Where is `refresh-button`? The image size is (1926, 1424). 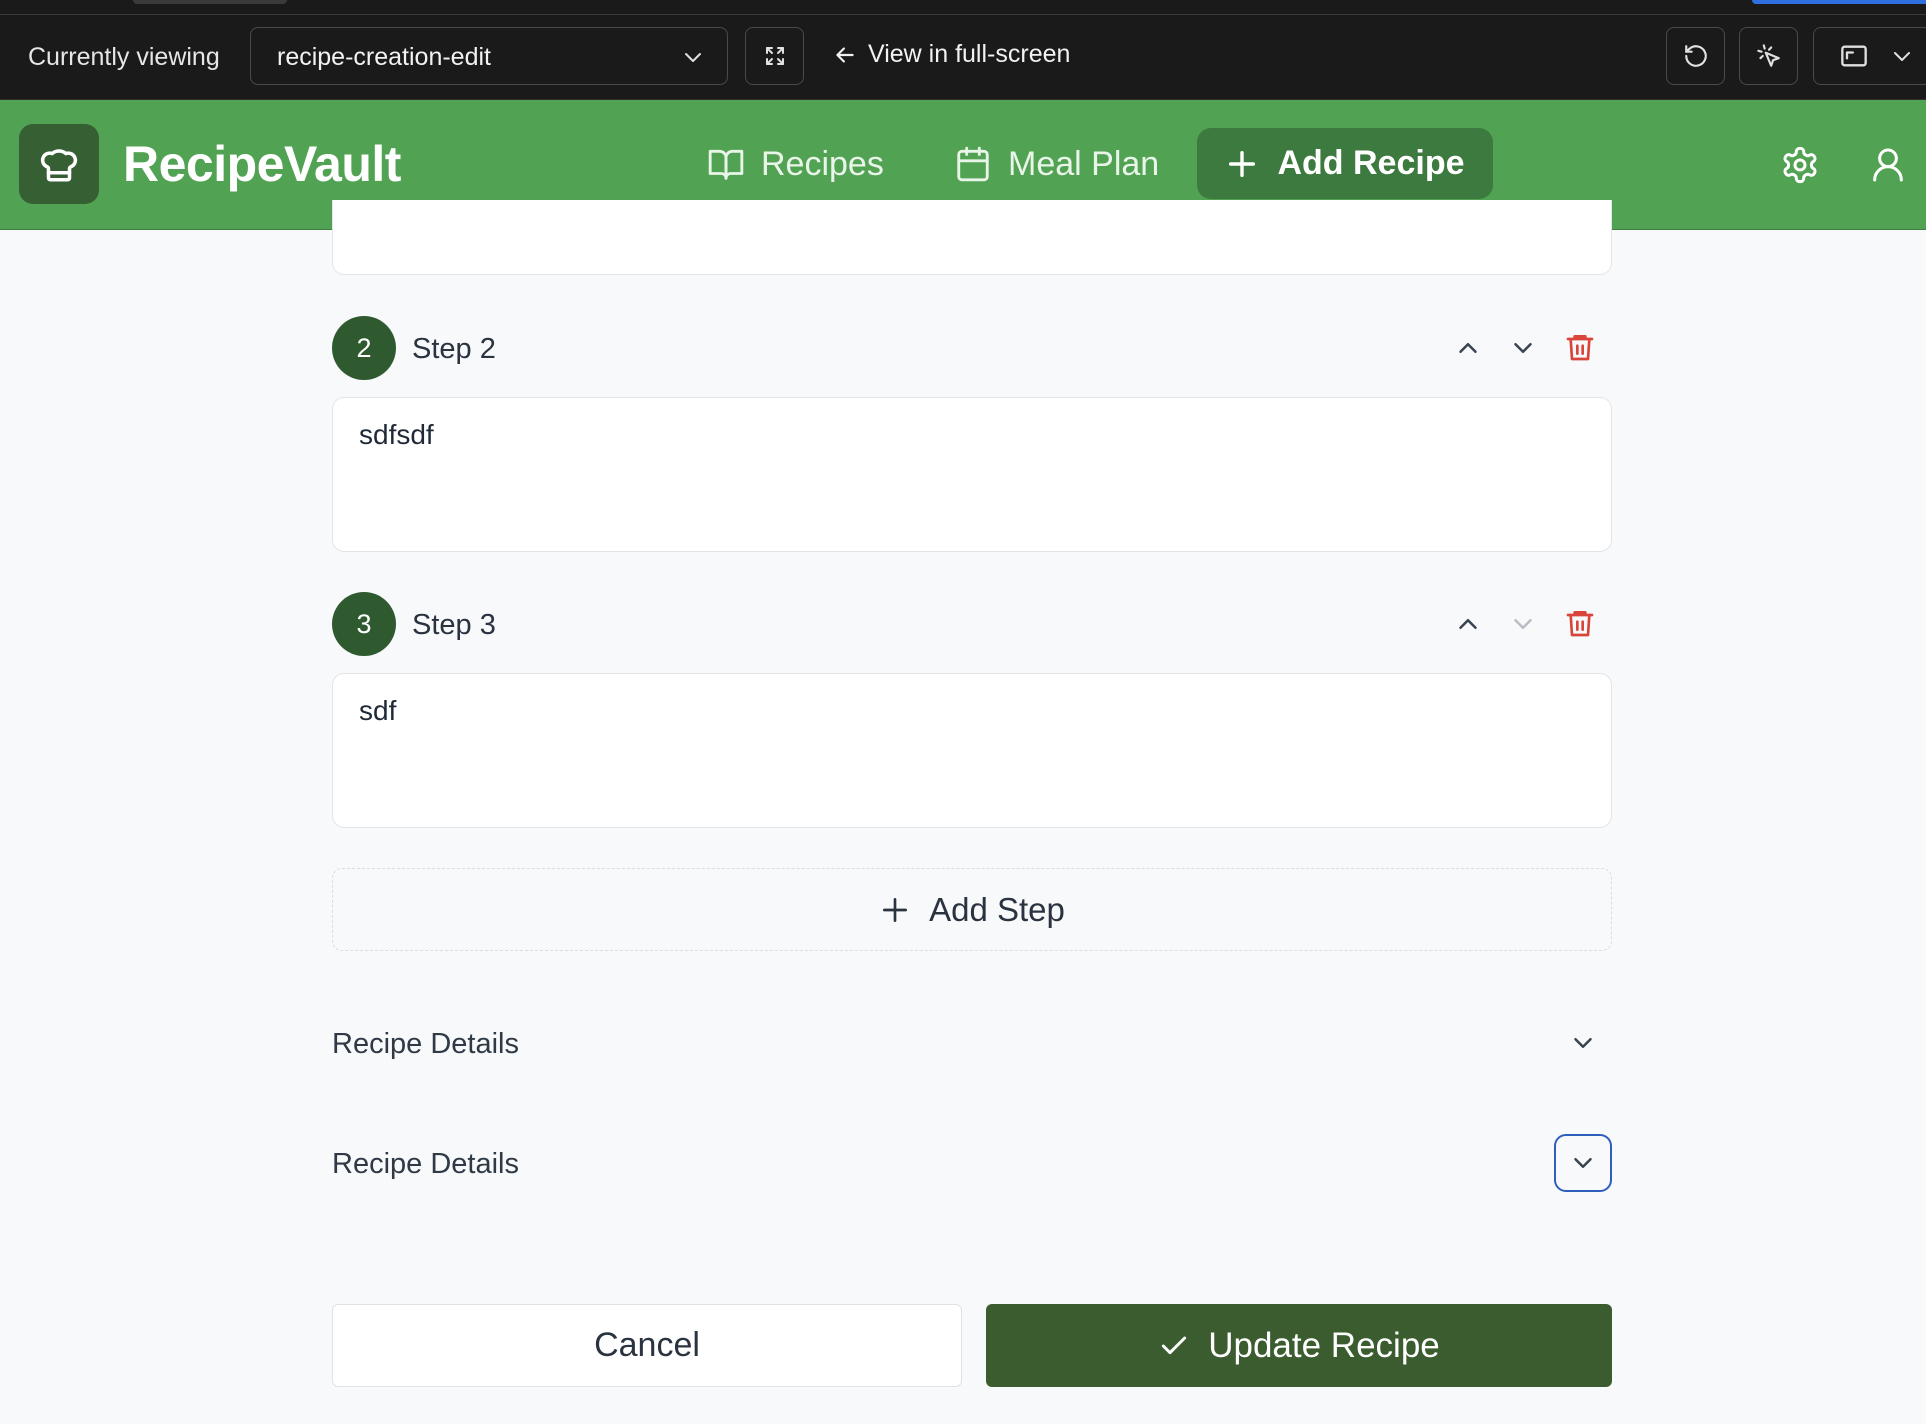
refresh-button is located at coordinates (1695, 56).